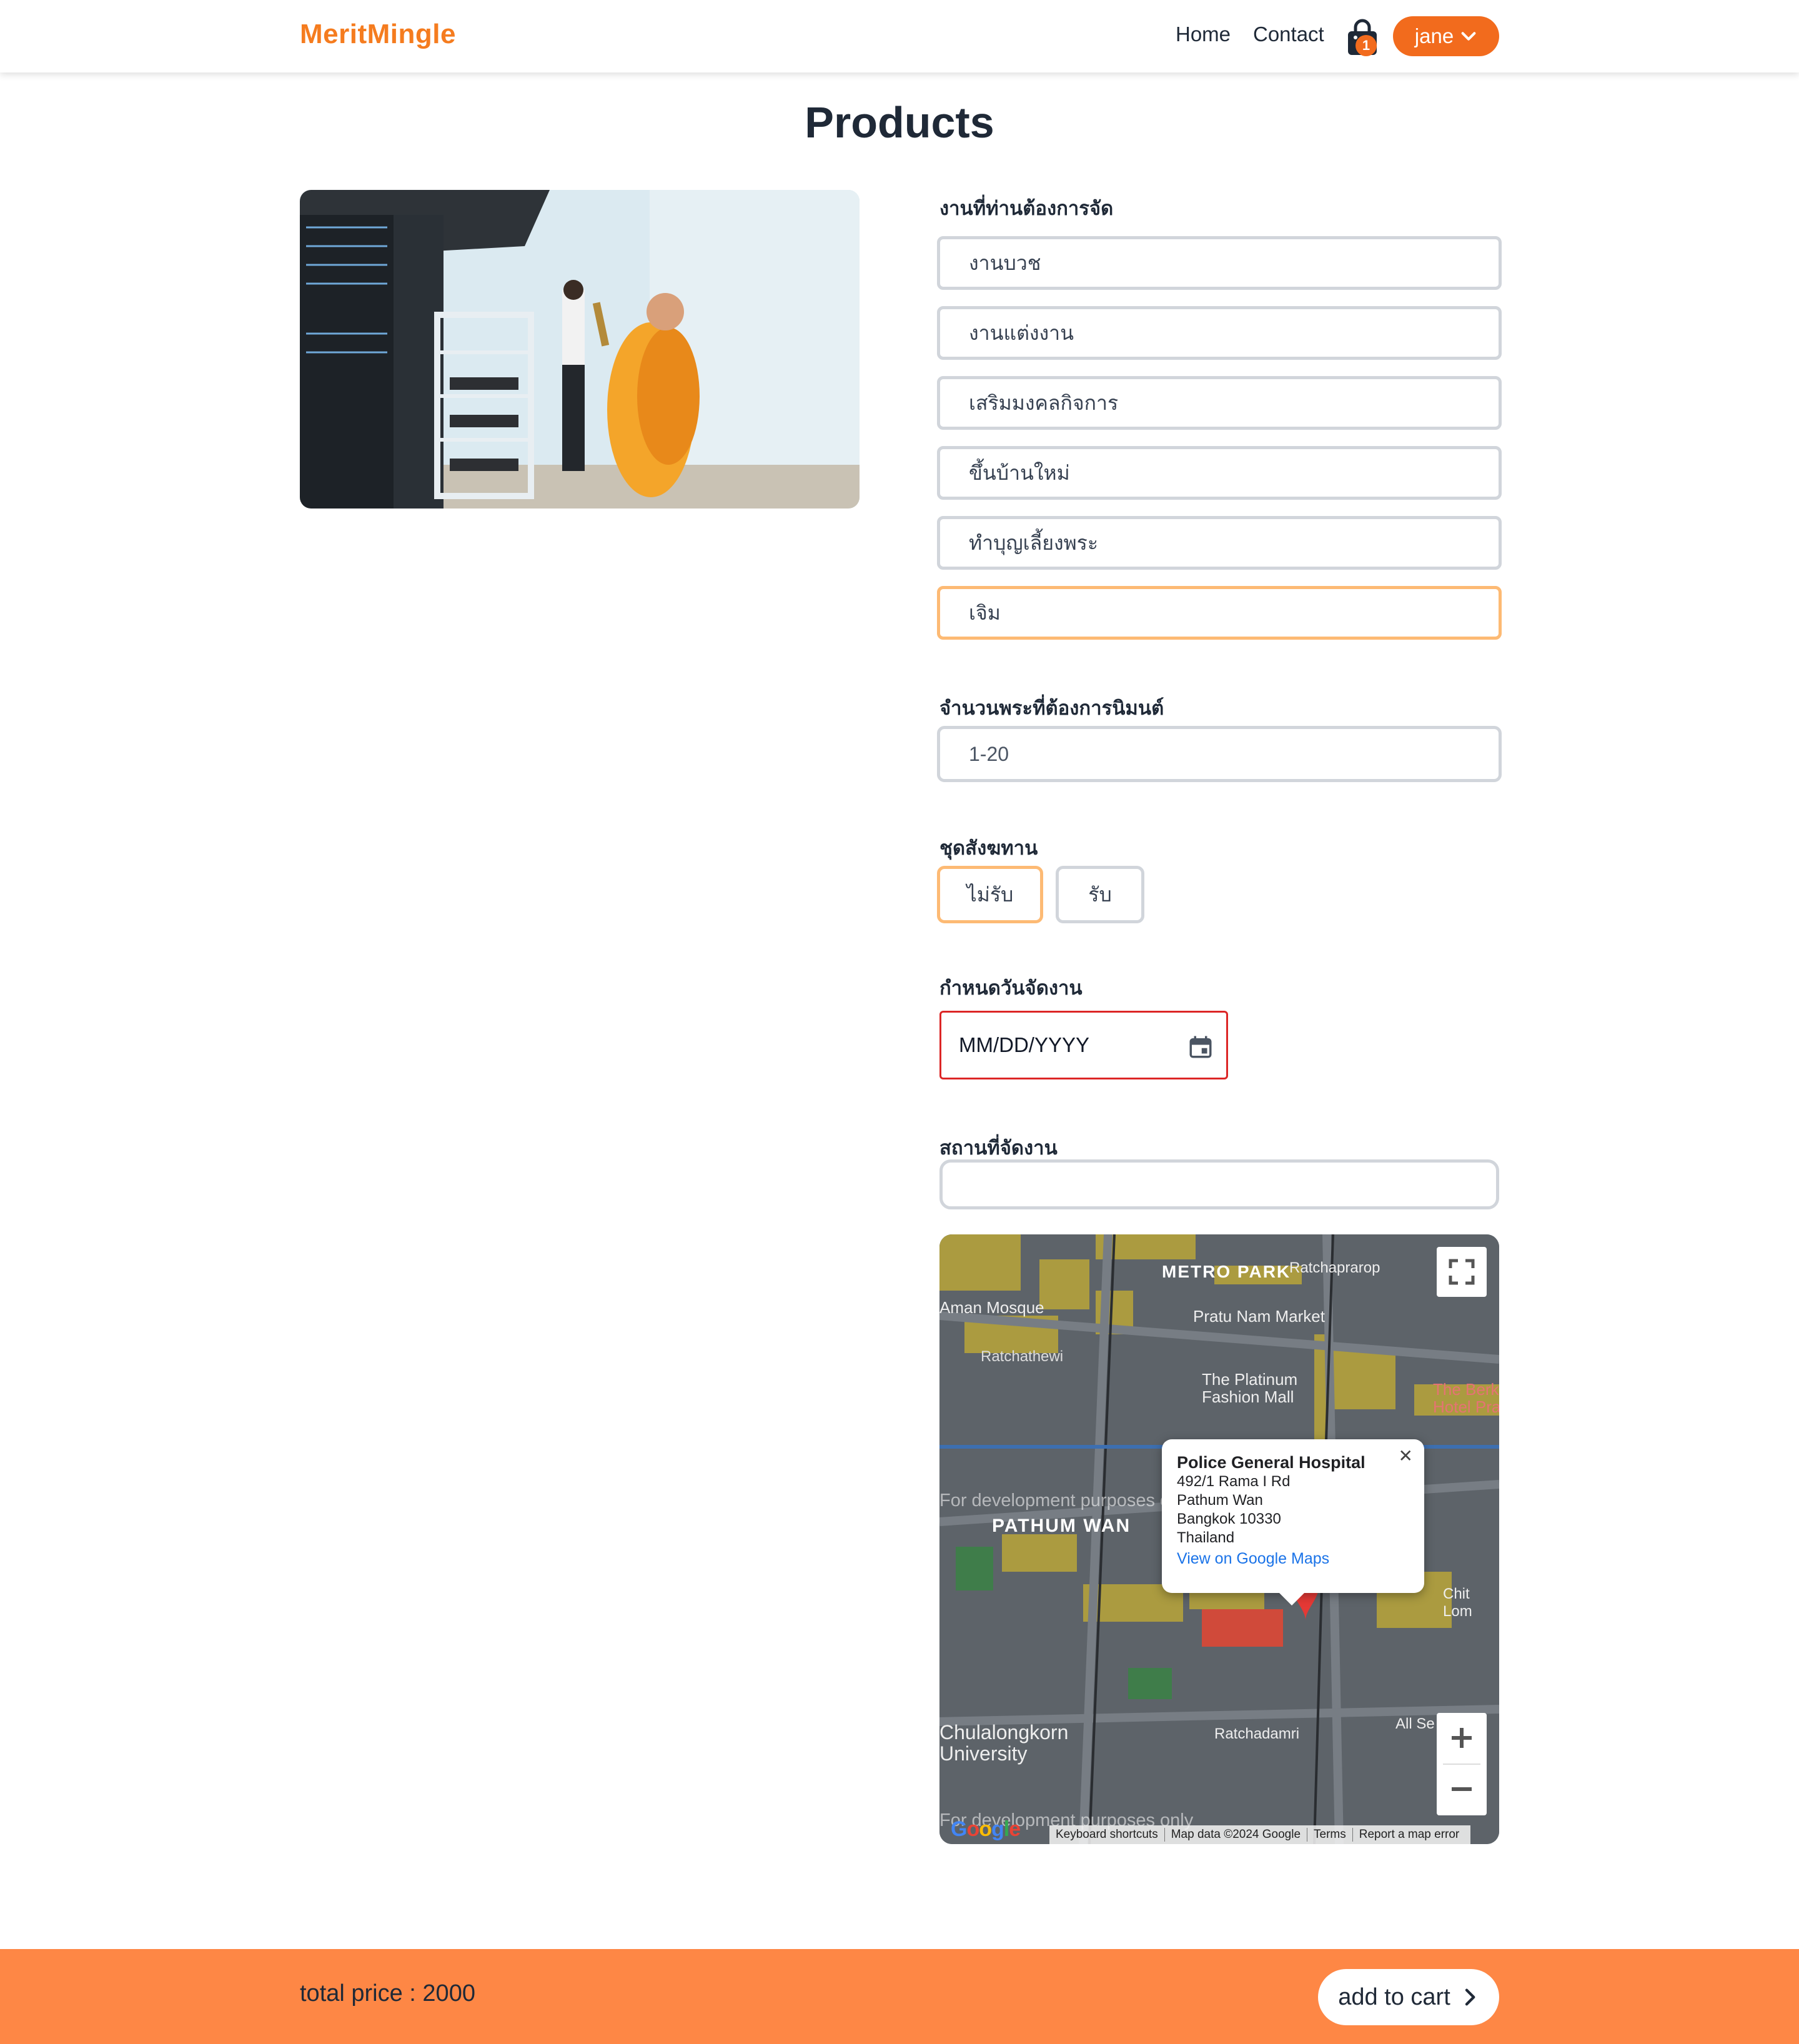  What do you see at coordinates (1466, 1398) in the screenshot?
I see `map-label: The Berk Hotel Pra` at bounding box center [1466, 1398].